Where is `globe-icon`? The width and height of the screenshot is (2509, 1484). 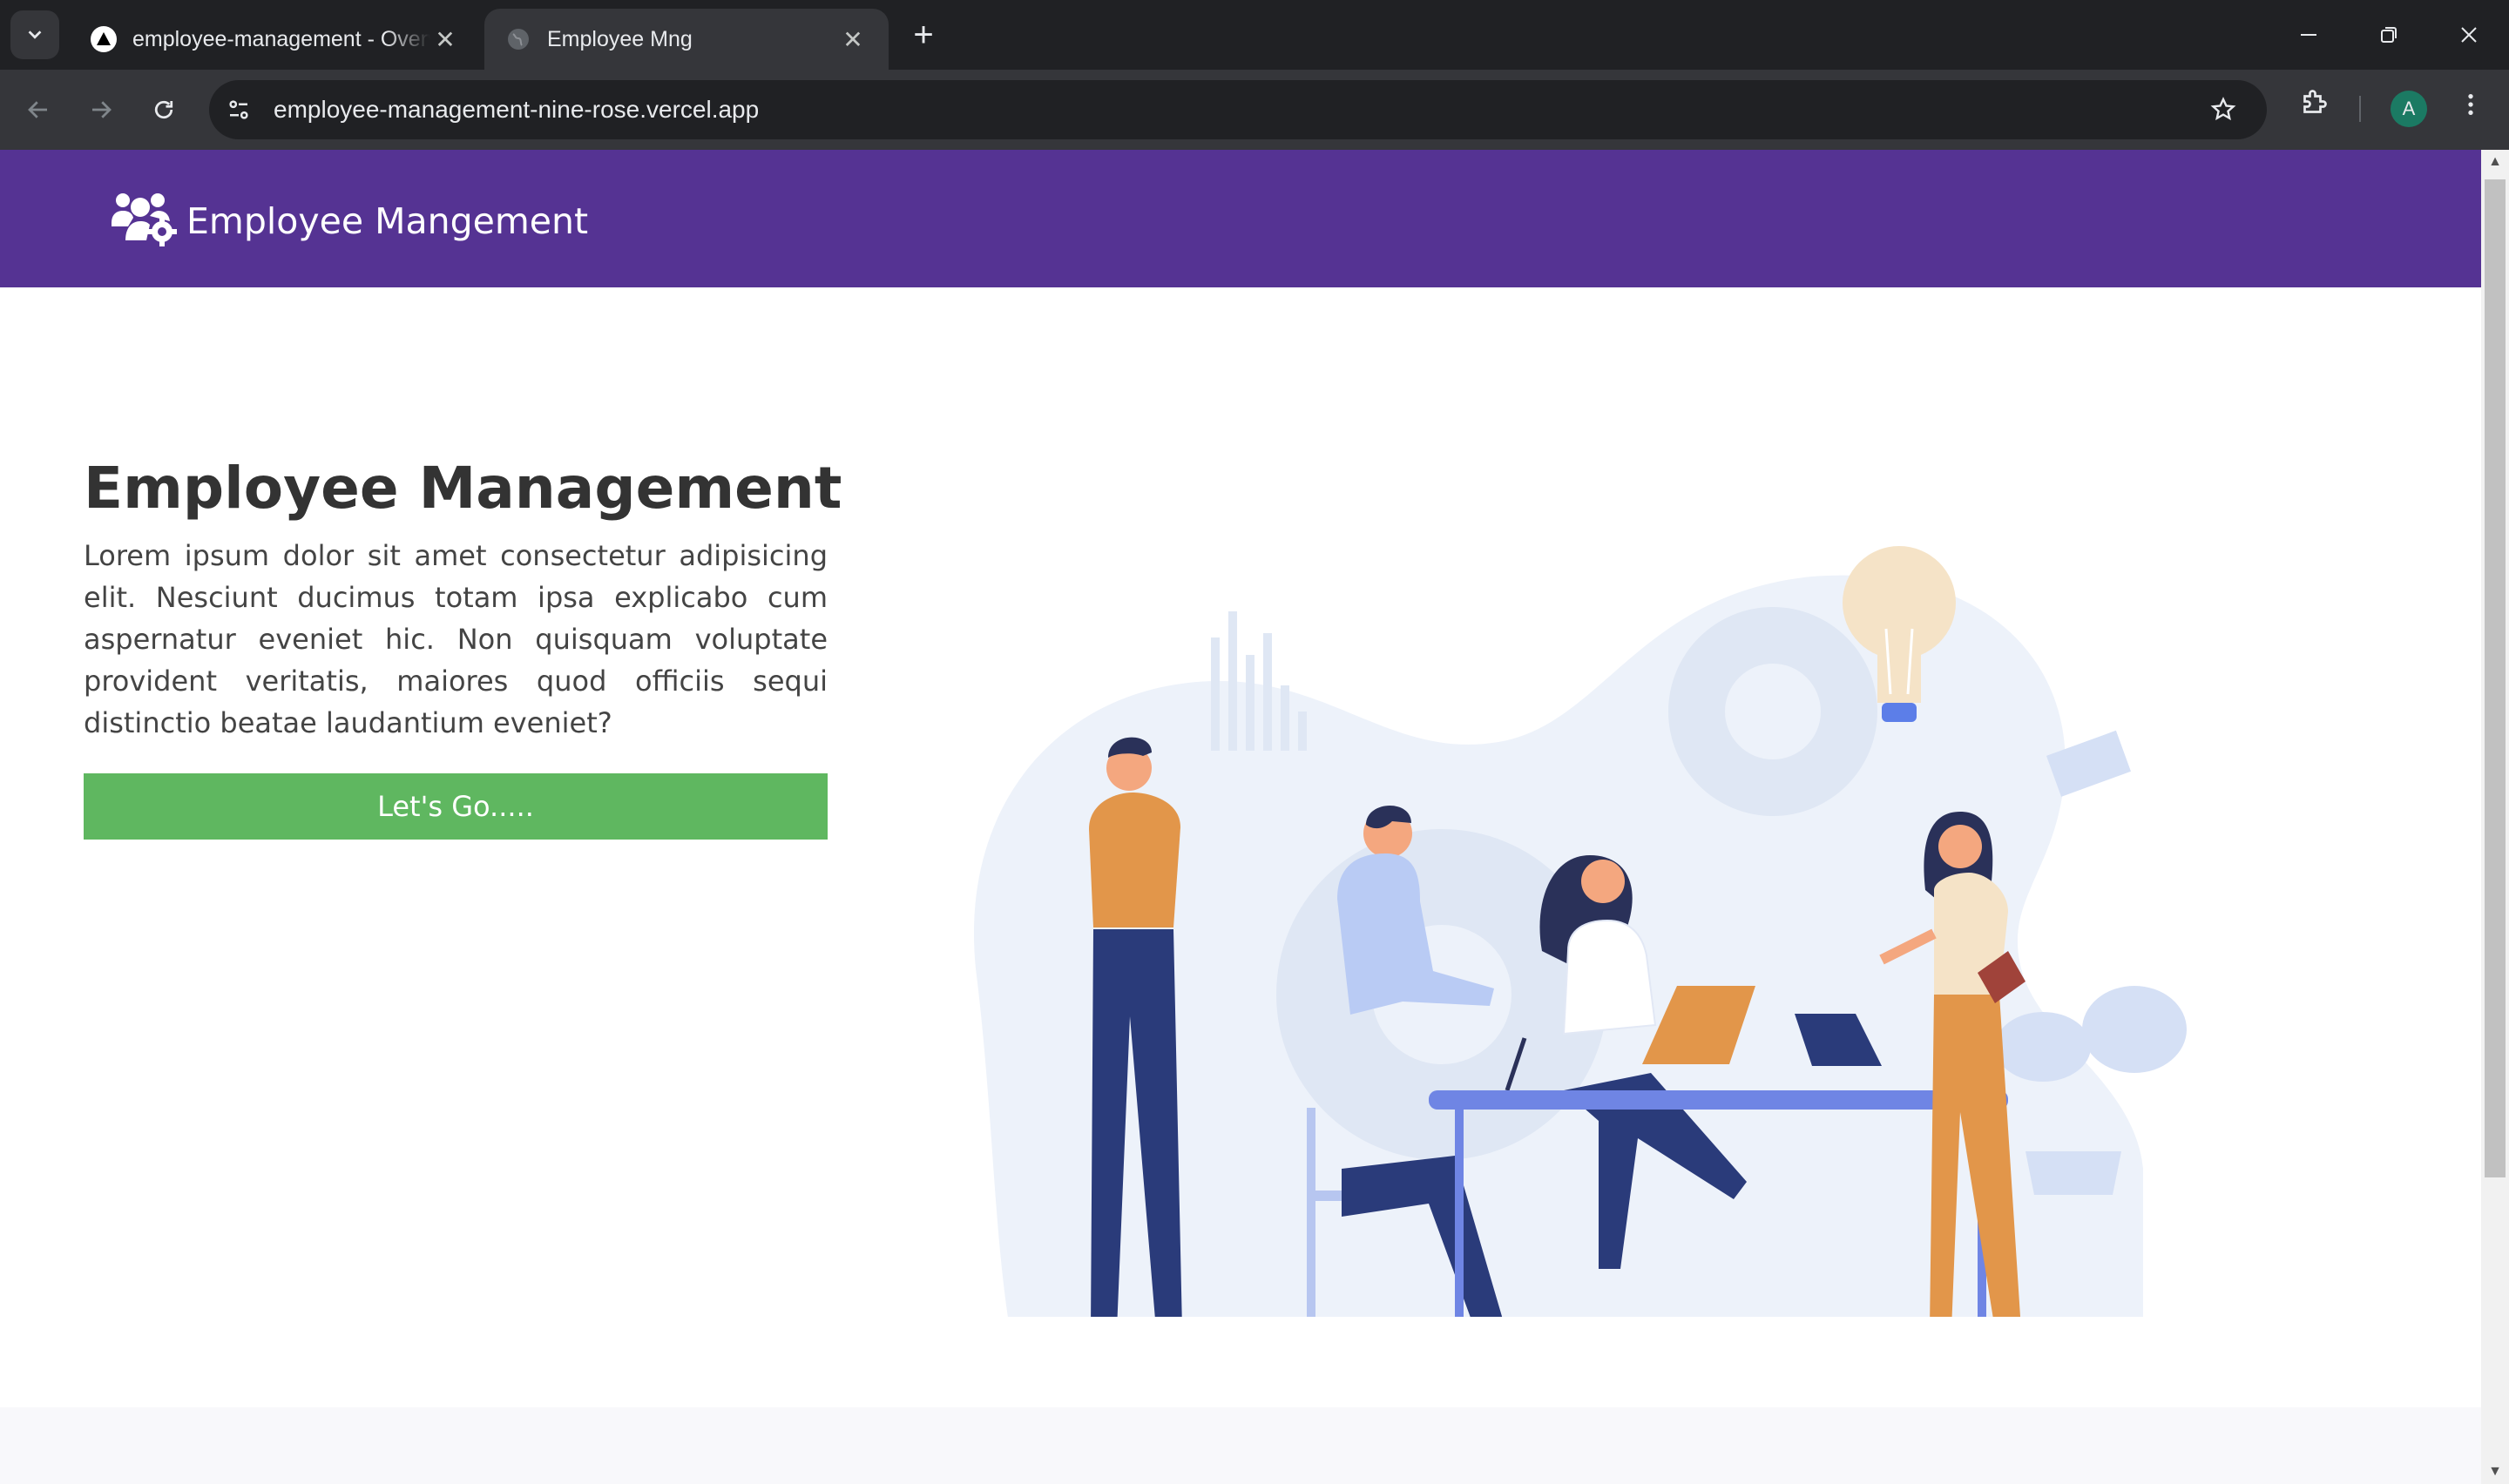
globe-icon is located at coordinates (518, 39).